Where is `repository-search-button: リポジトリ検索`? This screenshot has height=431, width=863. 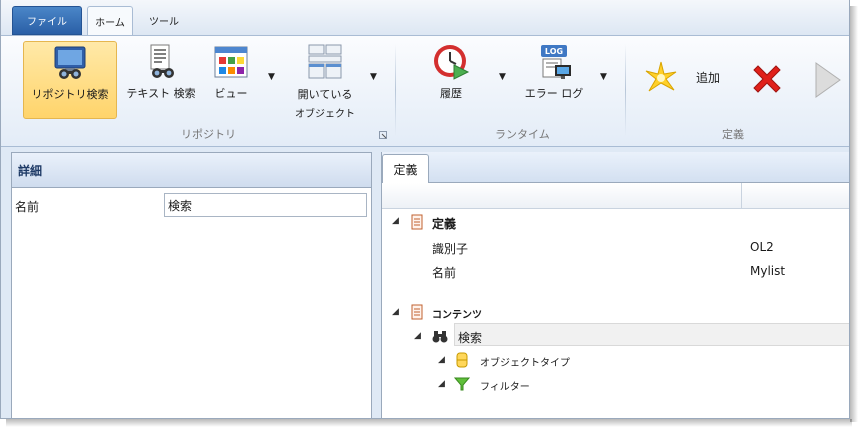
repository-search-button: リポジトリ検索 is located at coordinates (70, 80).